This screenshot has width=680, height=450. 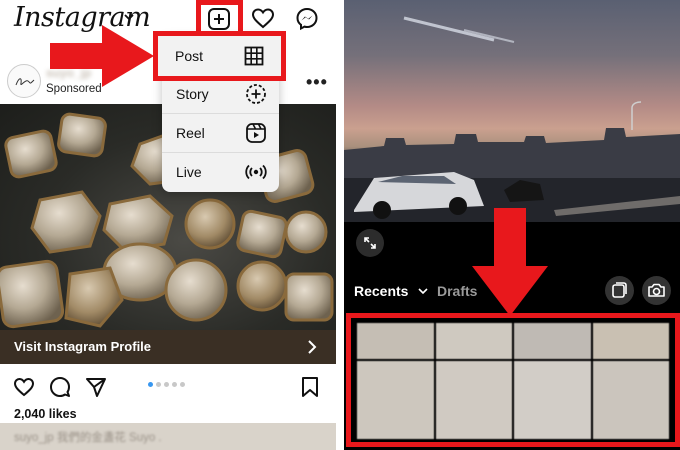 What do you see at coordinates (189, 172) in the screenshot?
I see `menu-item-label: Live` at bounding box center [189, 172].